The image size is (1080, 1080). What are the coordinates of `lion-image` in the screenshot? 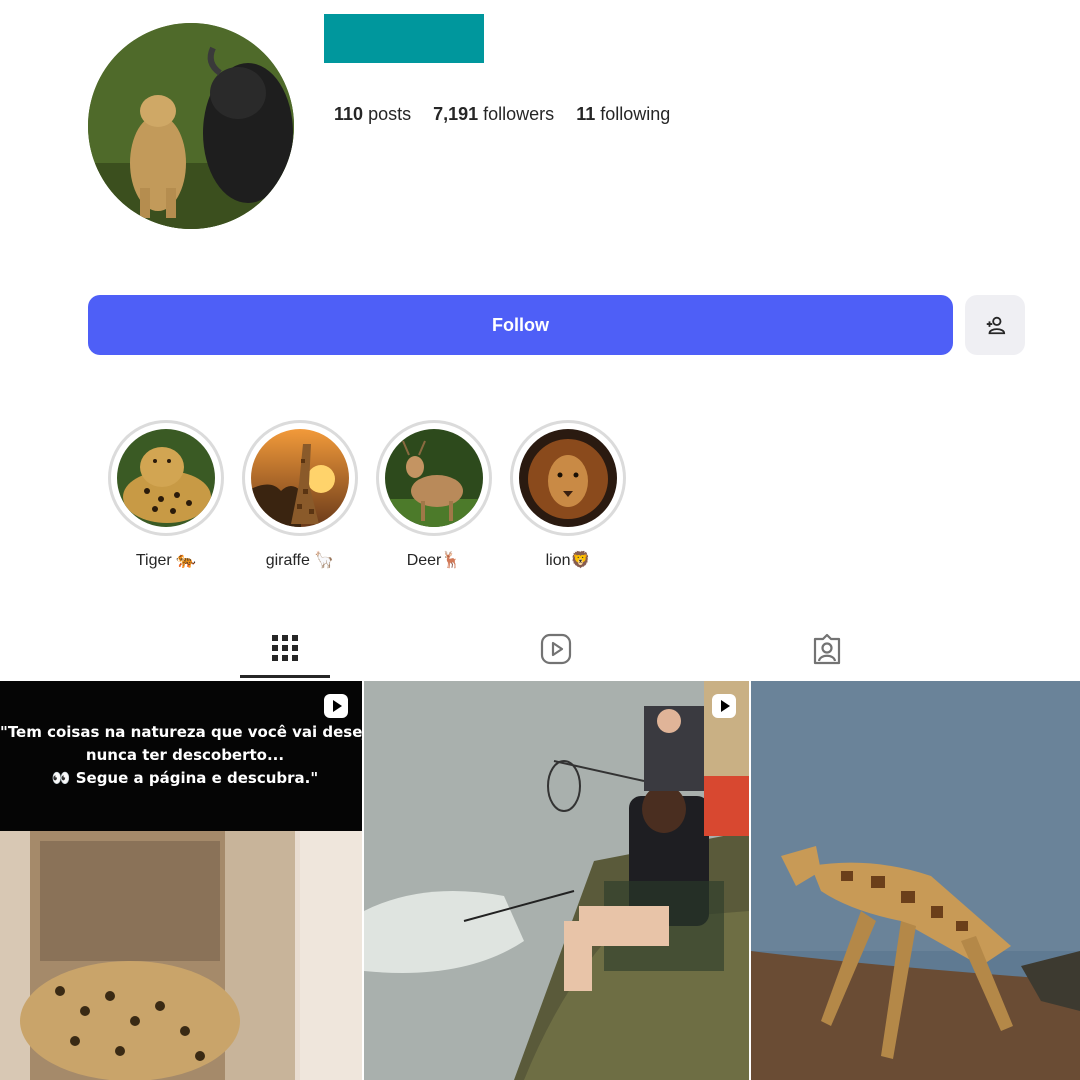 It's located at (568, 478).